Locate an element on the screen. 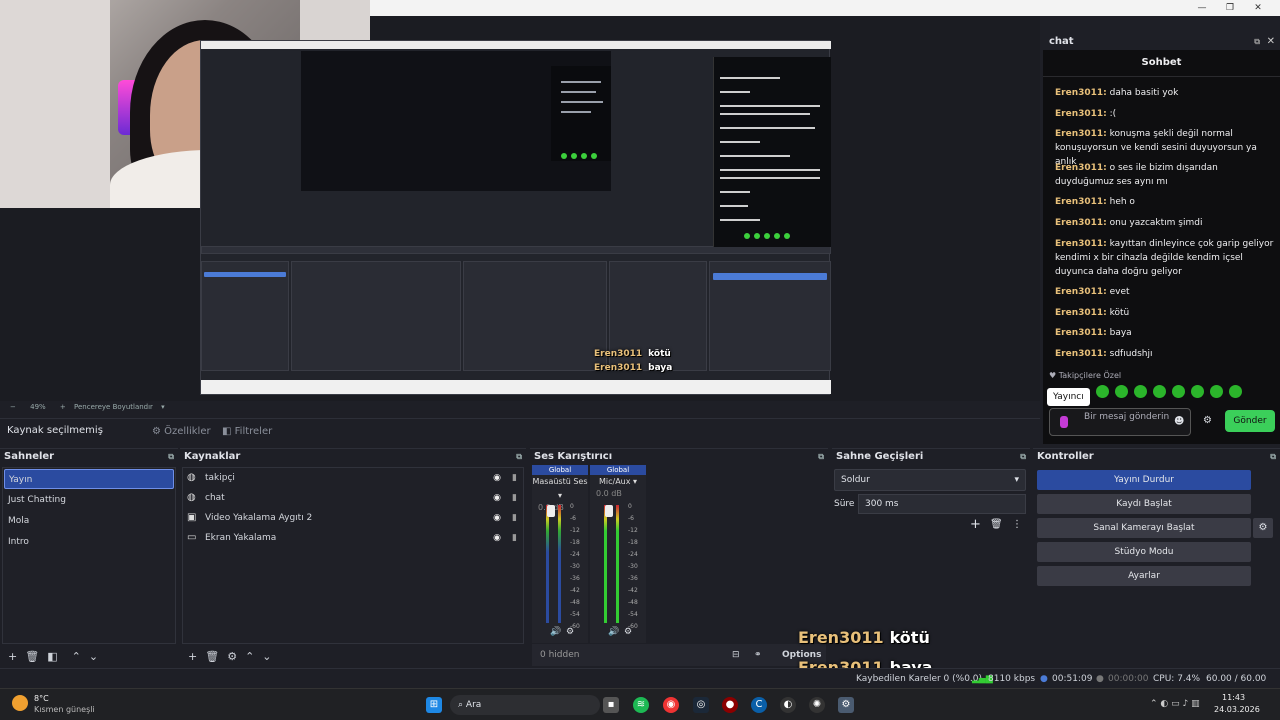 This screenshot has height=720, width=1280. task-view-icon: ▪ is located at coordinates (611, 705).